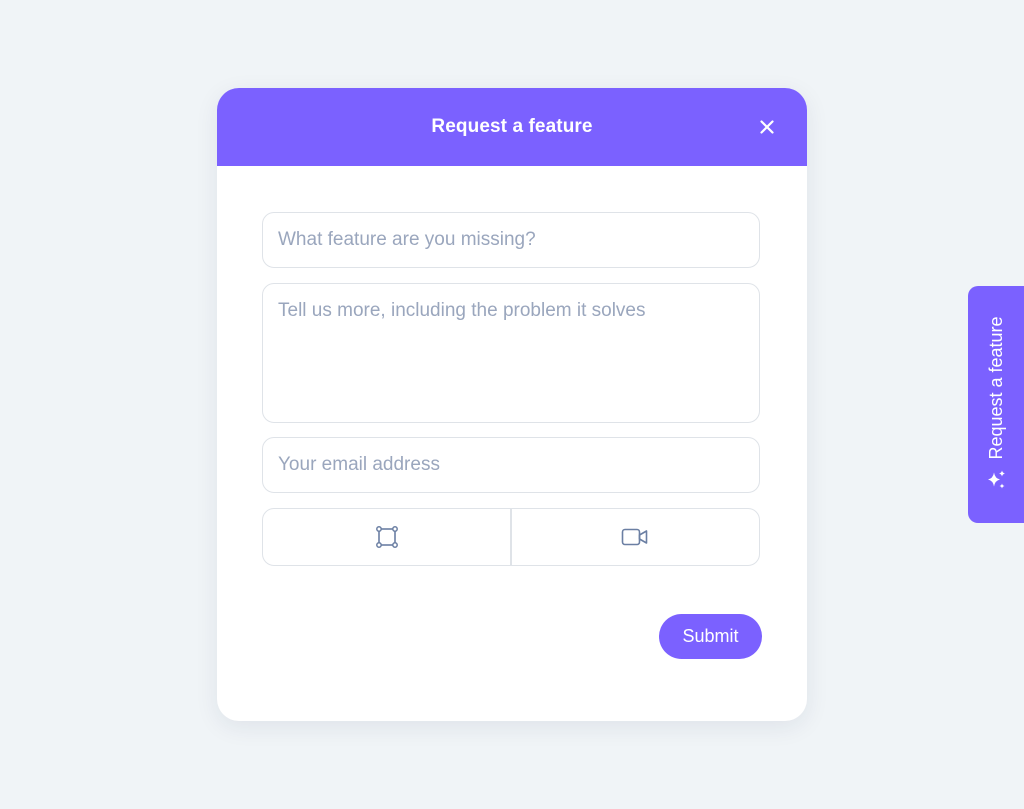 The height and width of the screenshot is (809, 1024). I want to click on side-tab-label: Request a feature, so click(995, 388).